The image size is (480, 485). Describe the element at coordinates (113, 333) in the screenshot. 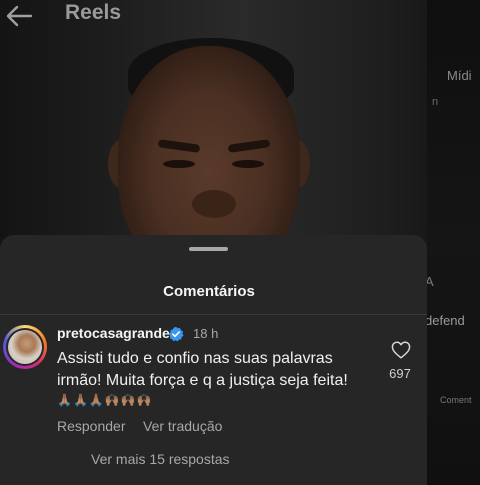

I see `comment-username: pretocasagrande` at that location.